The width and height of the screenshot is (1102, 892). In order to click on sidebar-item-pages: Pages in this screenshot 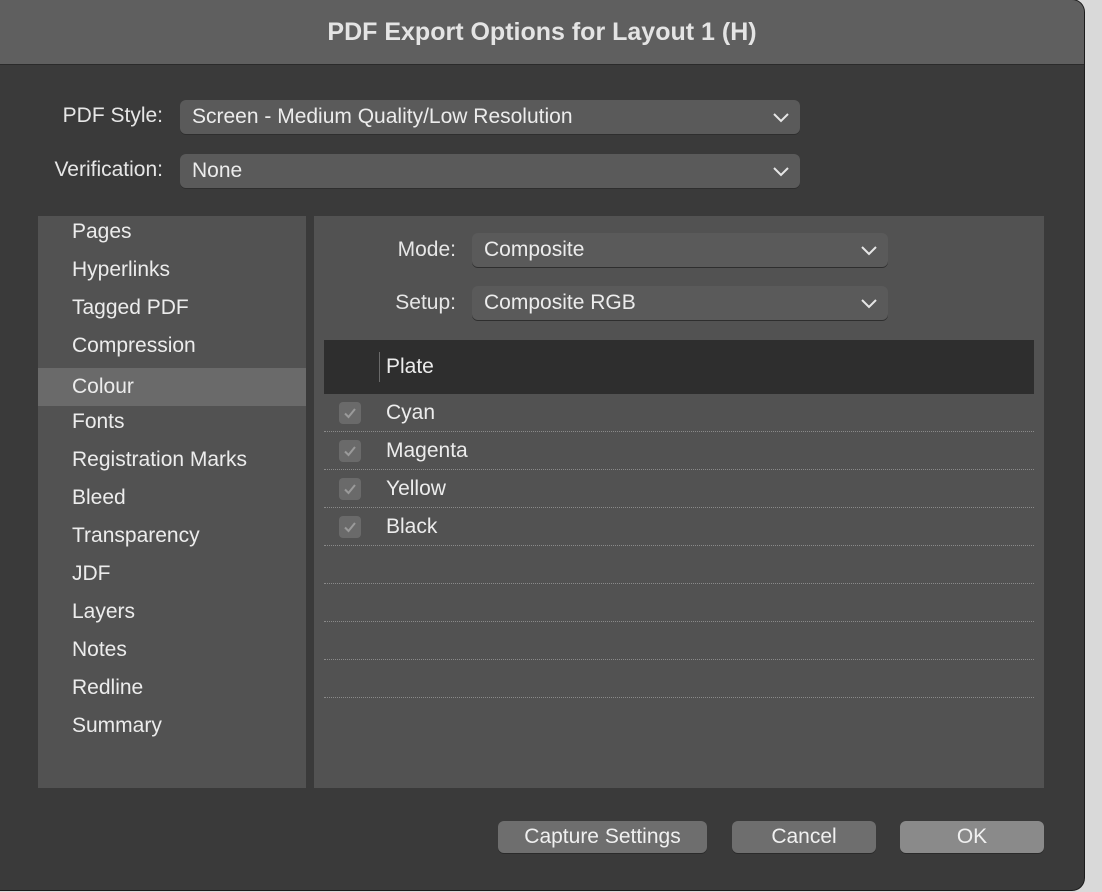, I will do `click(172, 232)`.